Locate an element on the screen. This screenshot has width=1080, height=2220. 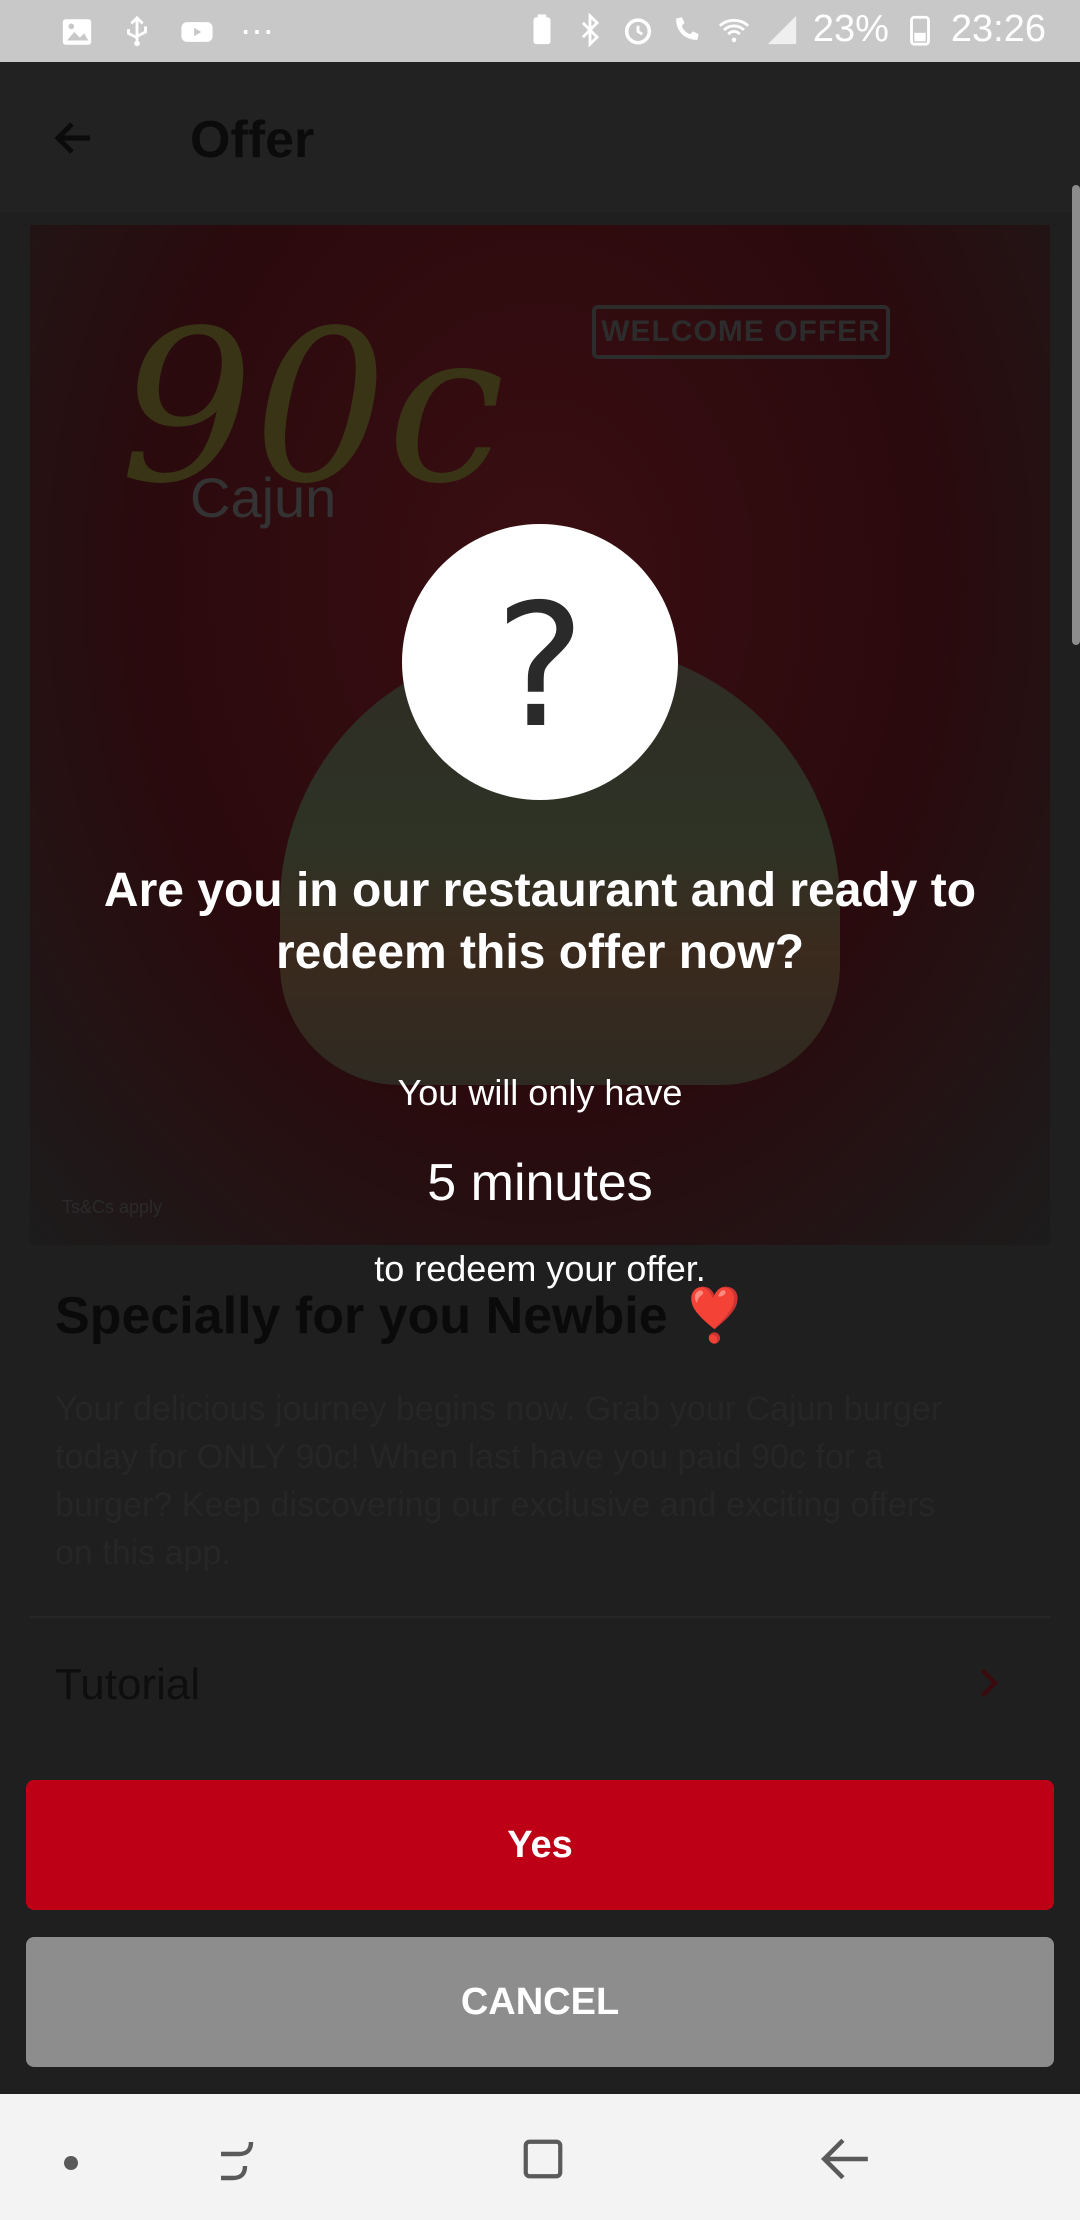
system-icons: 23% 23:26 is located at coordinates (785, 29).